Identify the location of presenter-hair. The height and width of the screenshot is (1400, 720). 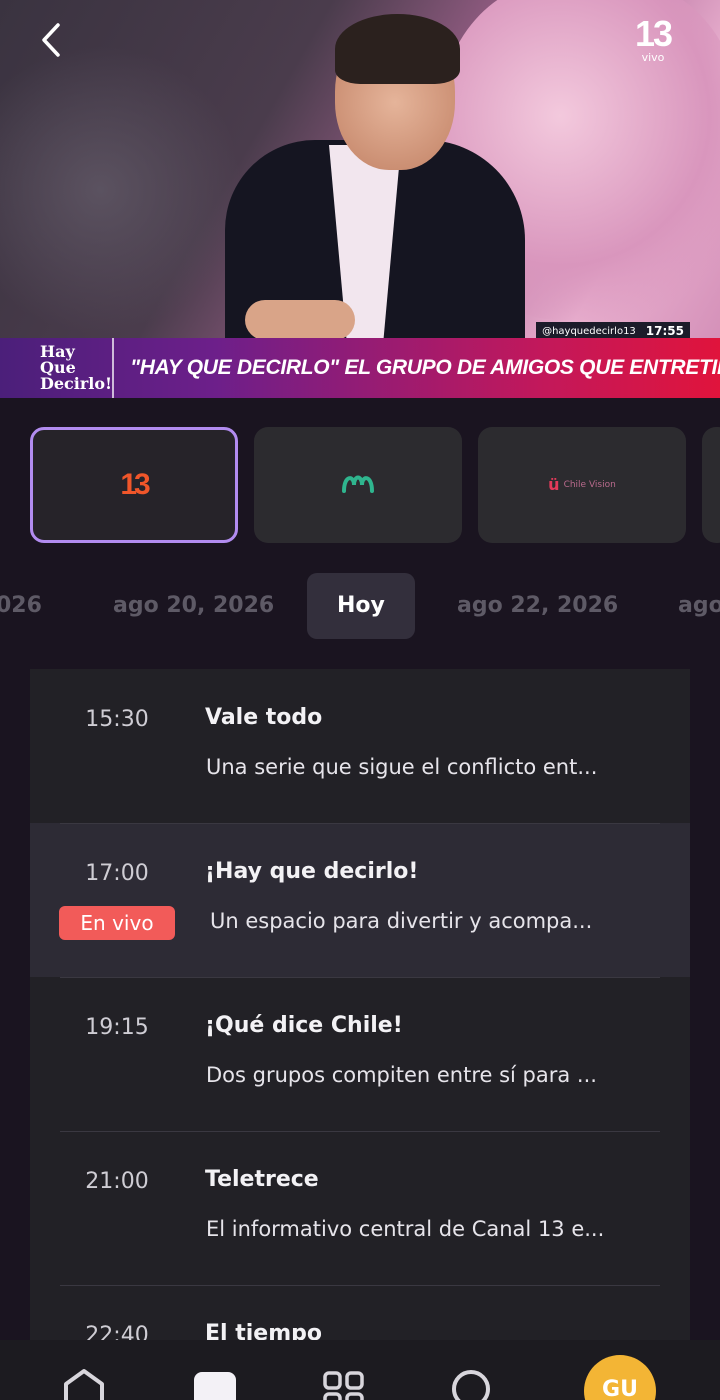
(397, 49).